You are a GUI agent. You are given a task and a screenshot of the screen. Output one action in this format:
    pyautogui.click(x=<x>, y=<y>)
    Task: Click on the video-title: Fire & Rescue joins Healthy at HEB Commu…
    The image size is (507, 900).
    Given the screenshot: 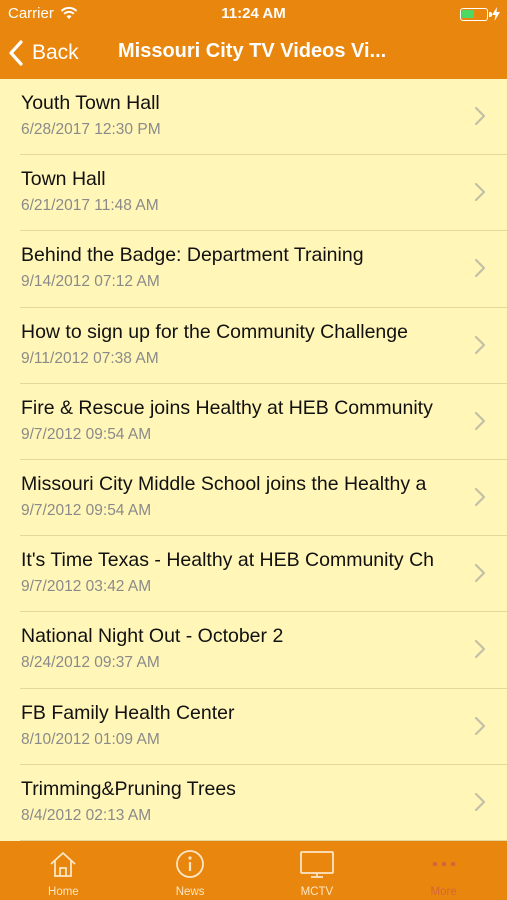 What is the action you would take?
    pyautogui.click(x=227, y=407)
    